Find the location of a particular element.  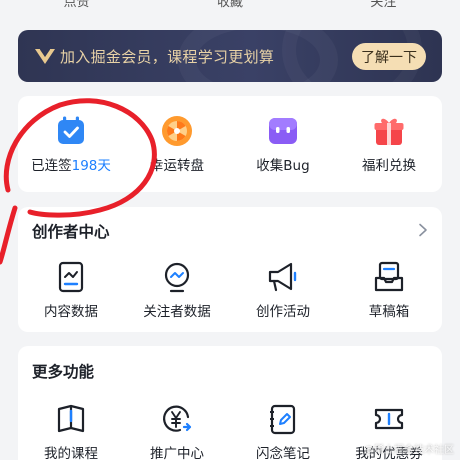

checkin-streak-count: 198天 is located at coordinates (91, 166).